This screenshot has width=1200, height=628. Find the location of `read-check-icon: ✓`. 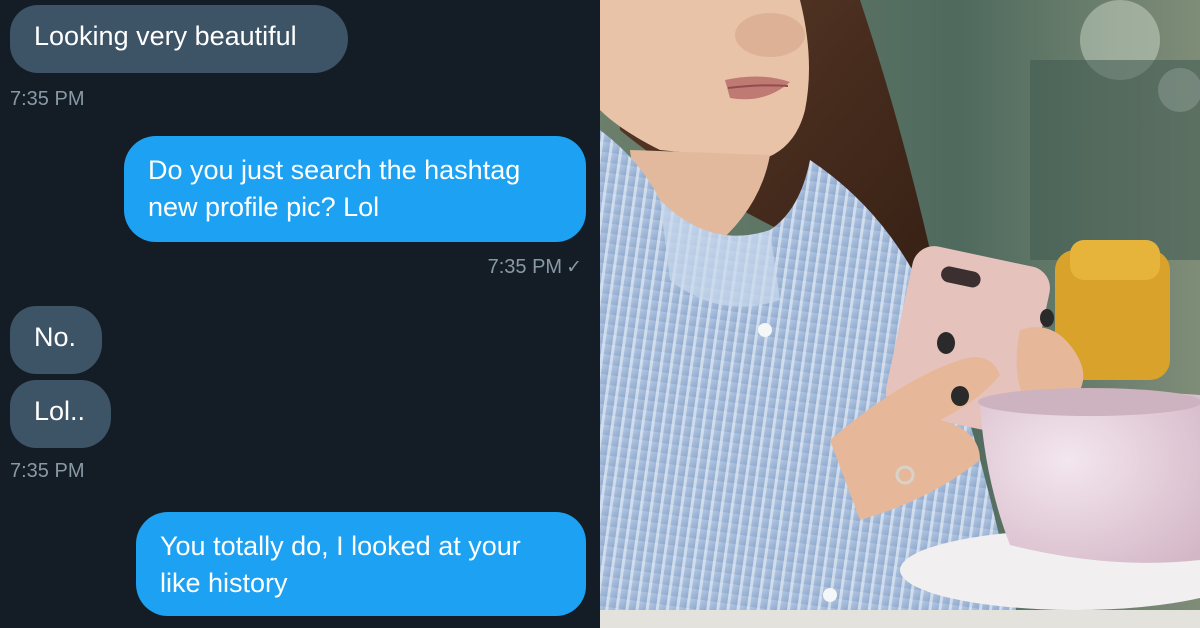

read-check-icon: ✓ is located at coordinates (574, 267).